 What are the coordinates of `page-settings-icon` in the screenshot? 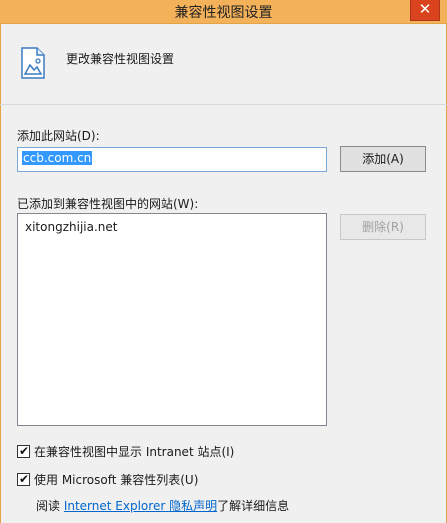 It's located at (33, 64).